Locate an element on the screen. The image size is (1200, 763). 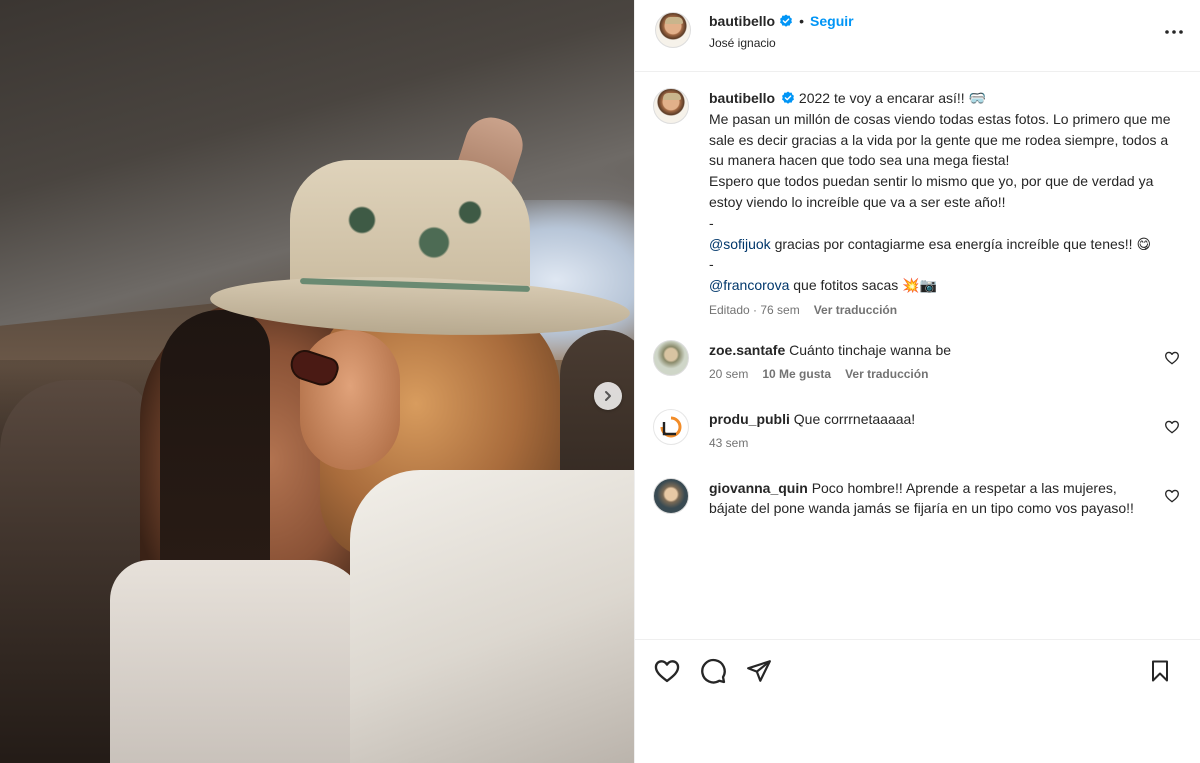
brand-logo-icon is located at coordinates (671, 427).